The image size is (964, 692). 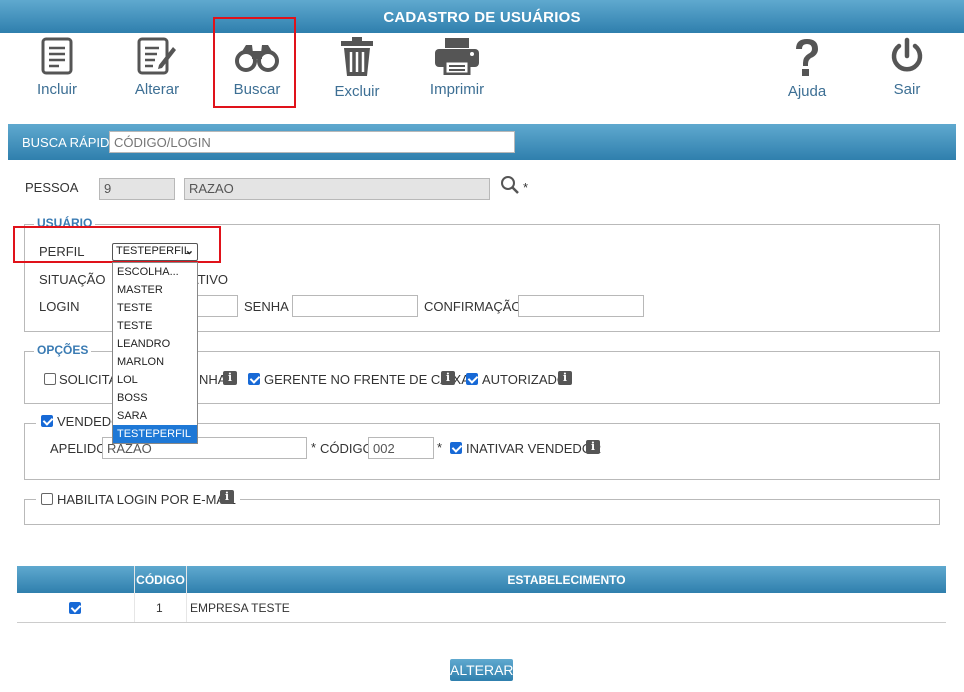 I want to click on vendedor-checkbox, so click(x=47, y=421).